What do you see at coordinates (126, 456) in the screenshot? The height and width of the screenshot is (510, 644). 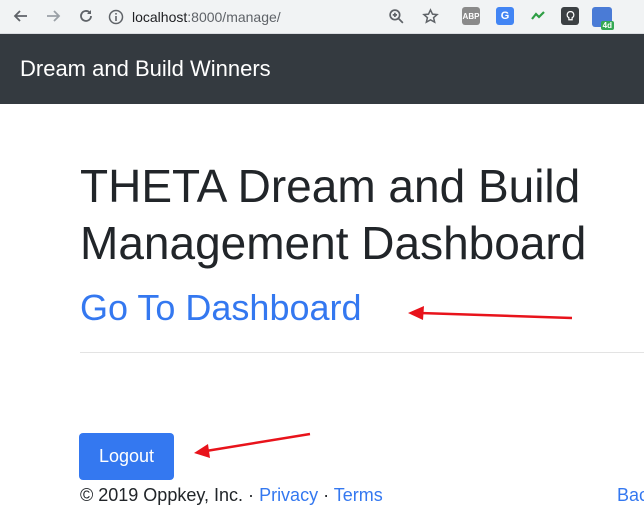 I see `logout-button: Logout` at bounding box center [126, 456].